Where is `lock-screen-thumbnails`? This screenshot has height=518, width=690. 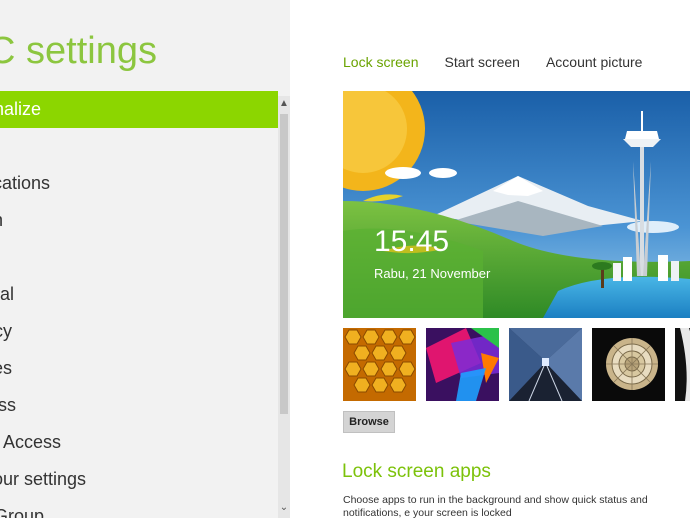
lock-screen-thumbnails is located at coordinates (516, 365).